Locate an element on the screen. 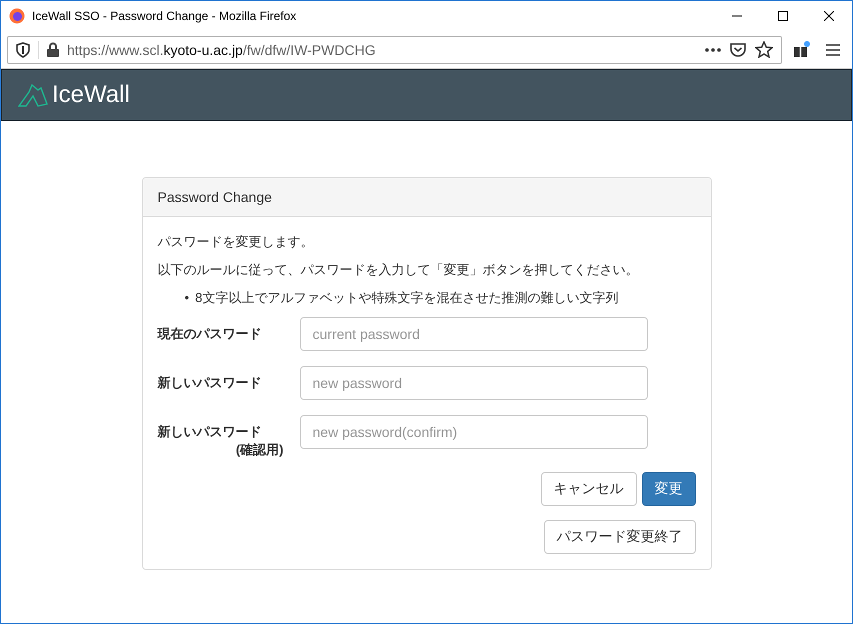  finish-button: パスワード変更終了 is located at coordinates (620, 537).